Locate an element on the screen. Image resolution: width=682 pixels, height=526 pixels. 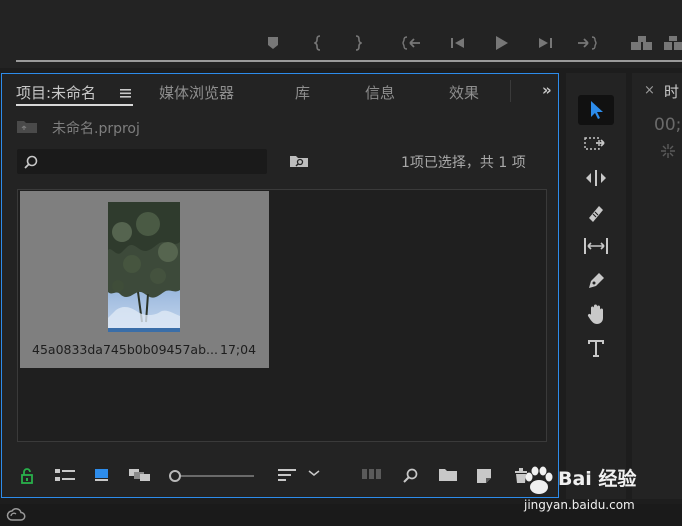
sort-icon is located at coordinates (288, 475).